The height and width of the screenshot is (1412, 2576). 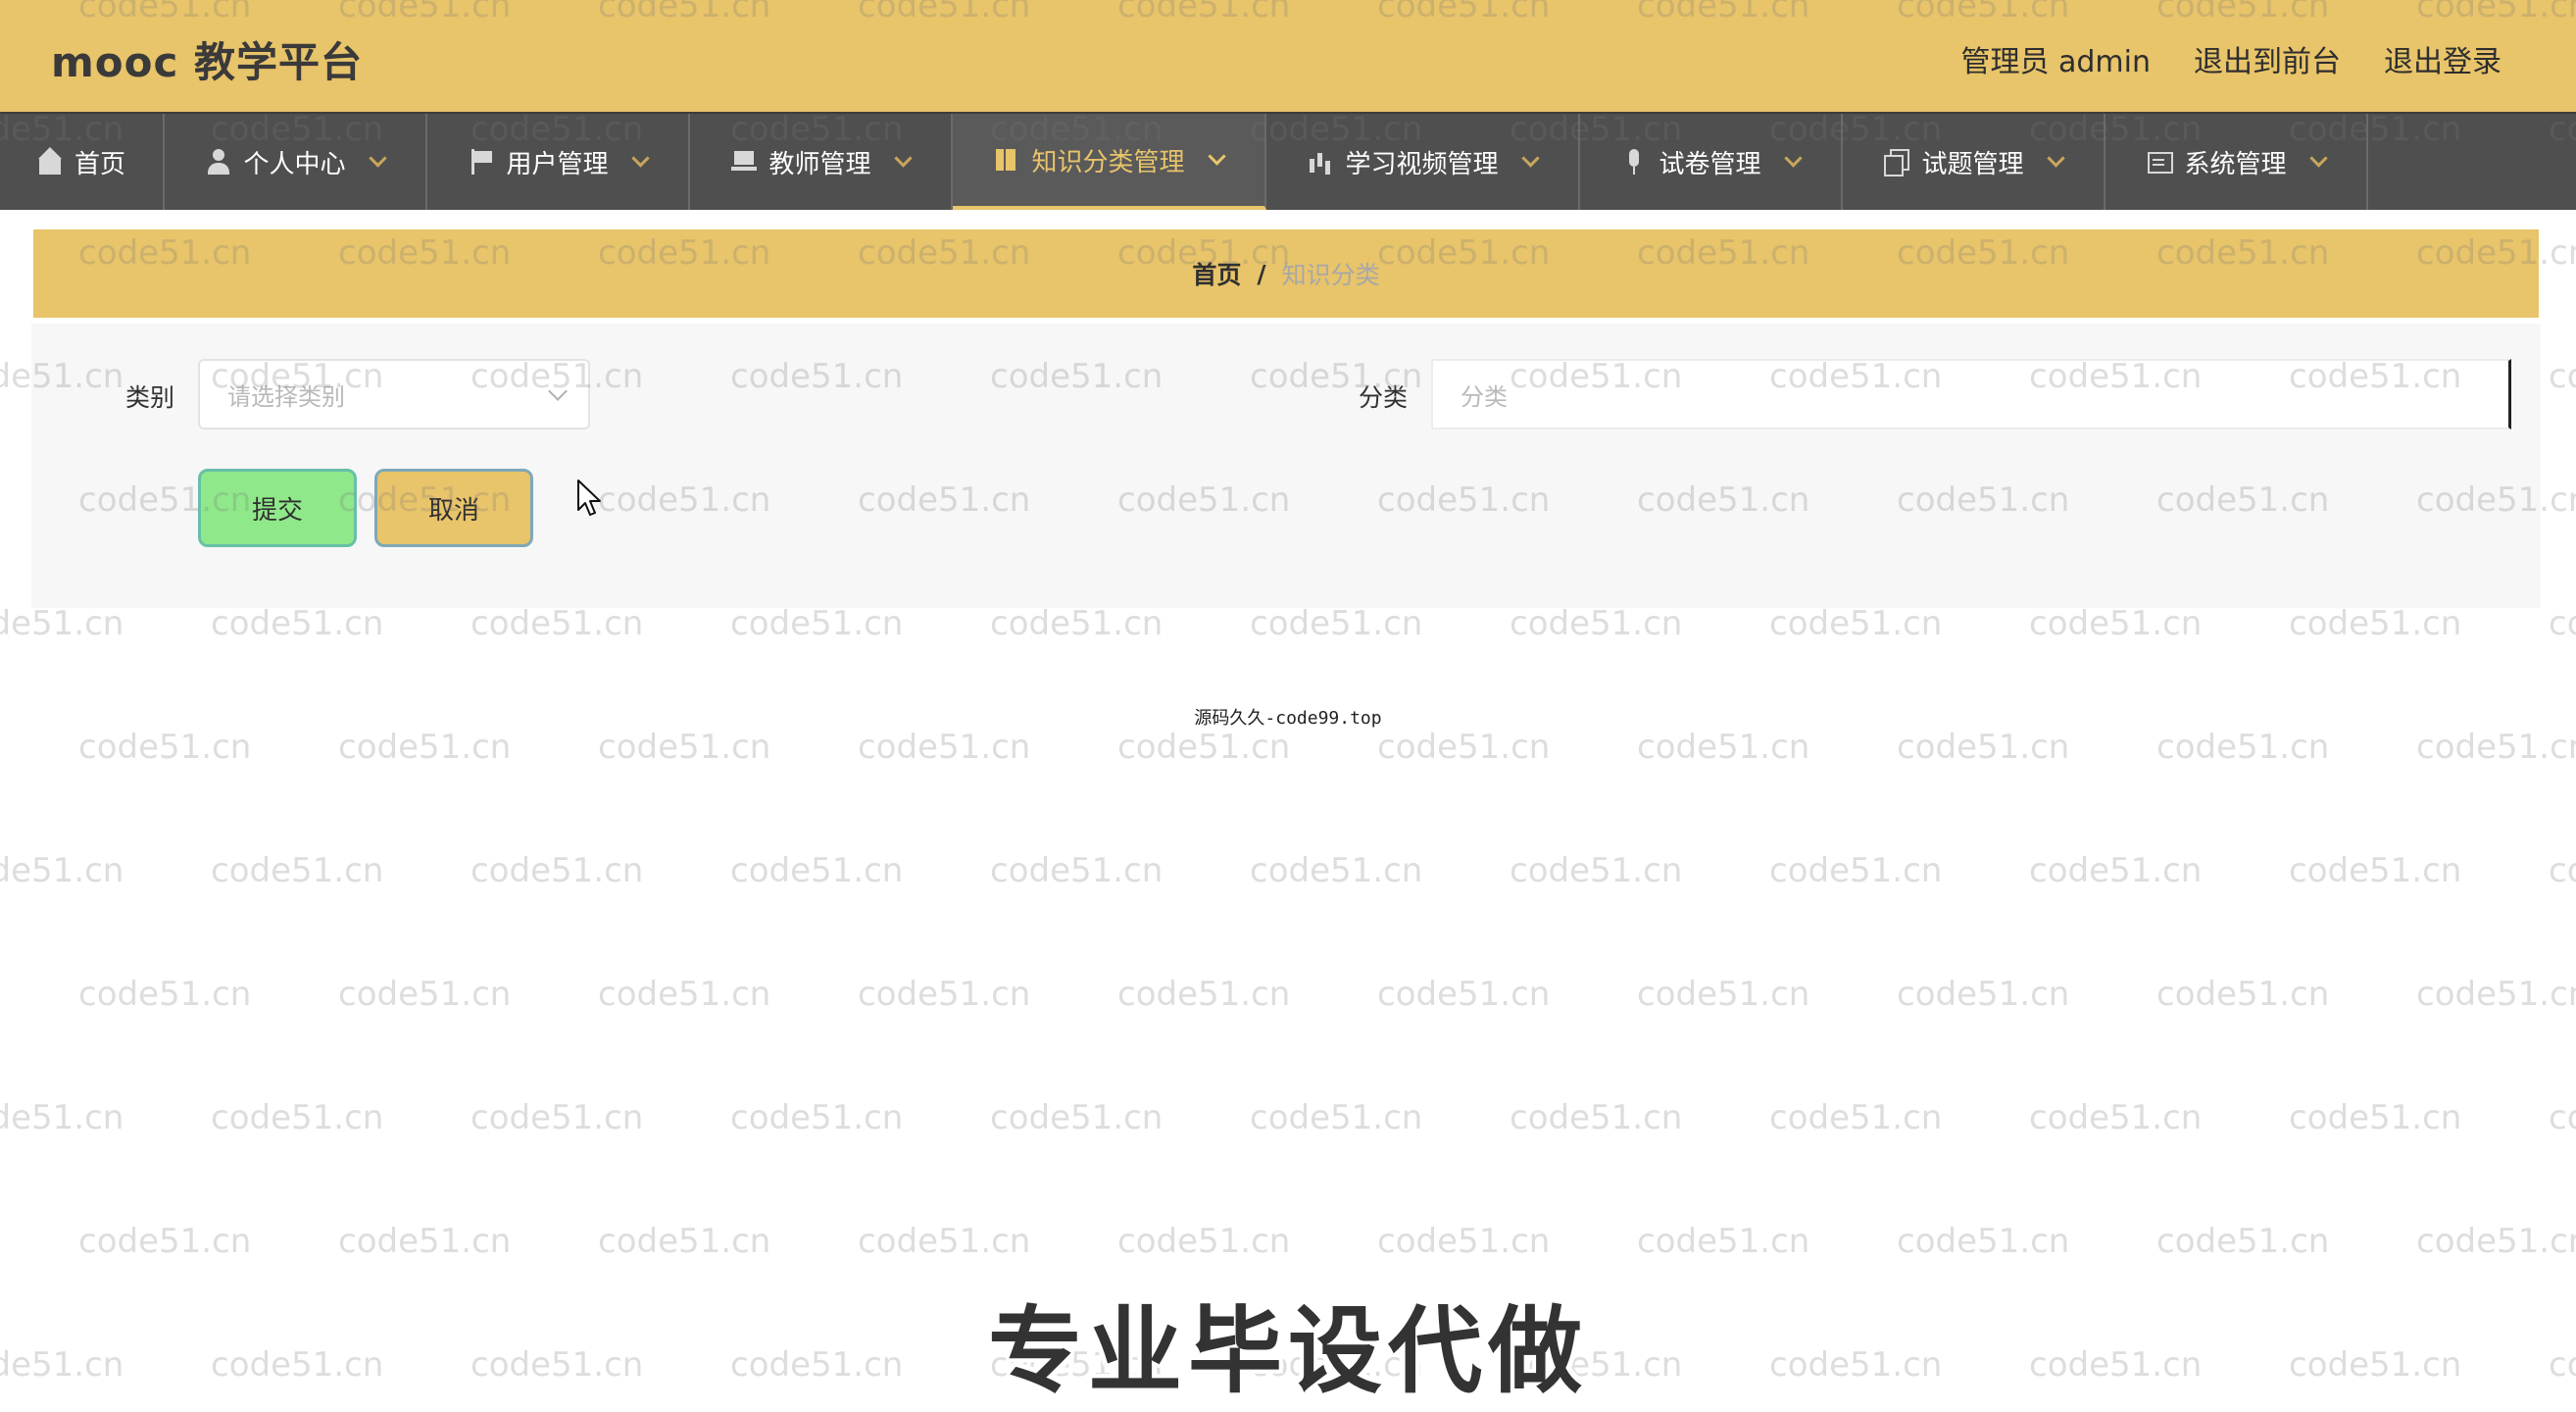 What do you see at coordinates (1006, 160) in the screenshot?
I see `book-icon` at bounding box center [1006, 160].